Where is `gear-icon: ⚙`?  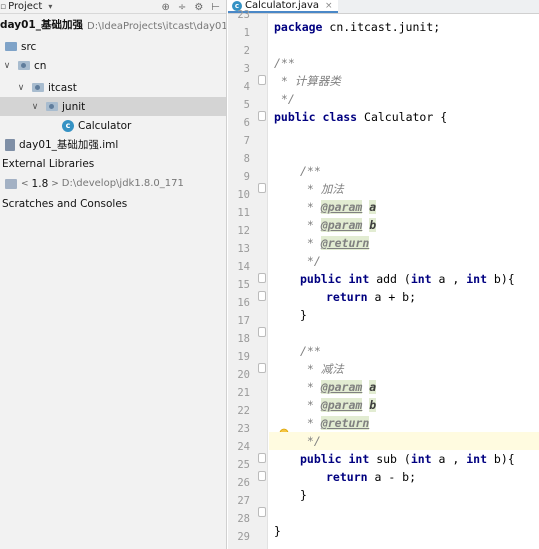 gear-icon: ⚙ is located at coordinates (198, 7).